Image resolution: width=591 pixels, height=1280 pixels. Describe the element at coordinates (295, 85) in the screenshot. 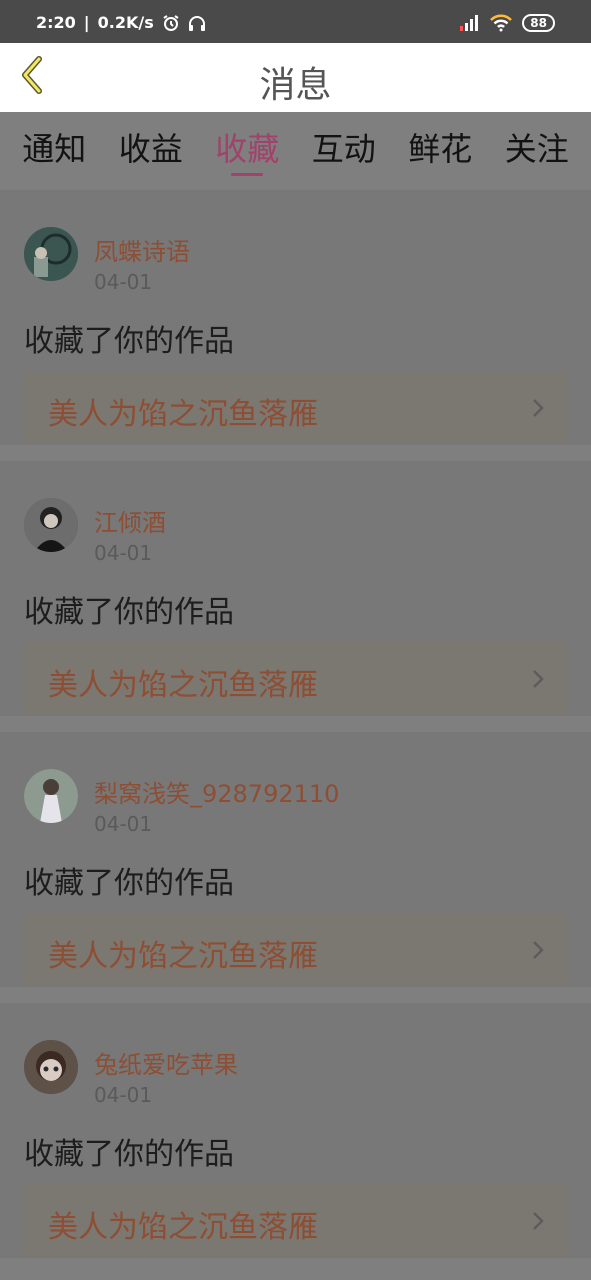

I see `page-title: 消息` at that location.